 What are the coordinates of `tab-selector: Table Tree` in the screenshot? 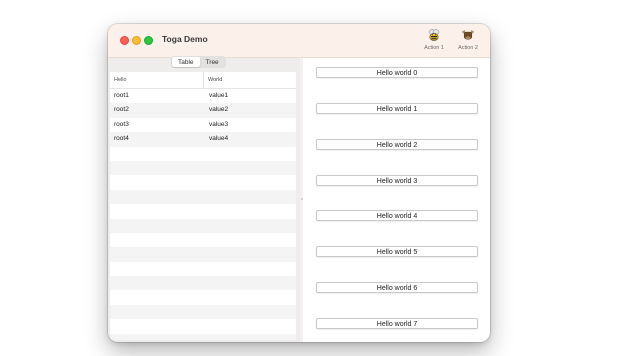 It's located at (198, 62).